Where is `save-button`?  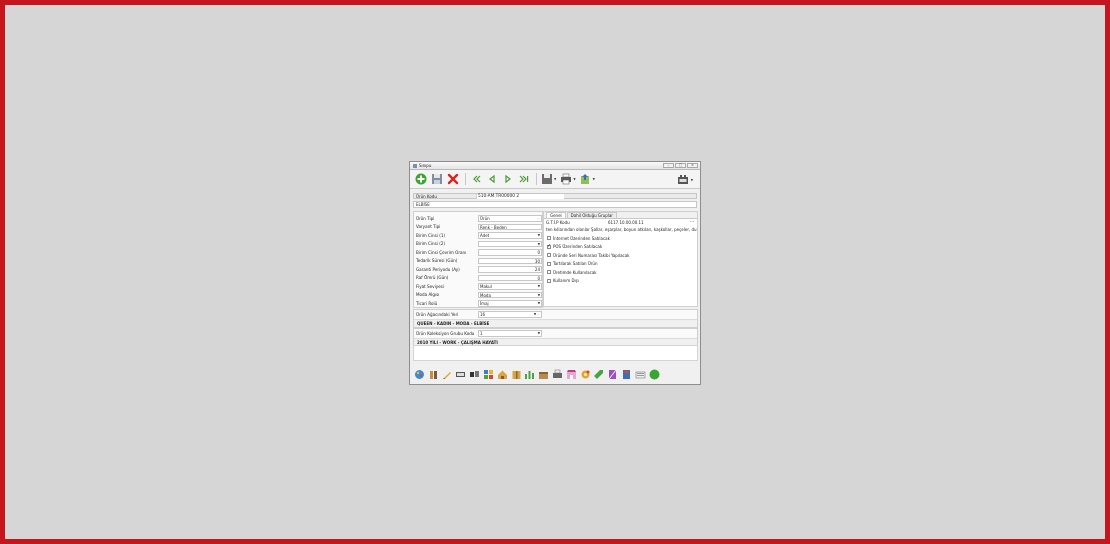 save-button is located at coordinates (436, 179).